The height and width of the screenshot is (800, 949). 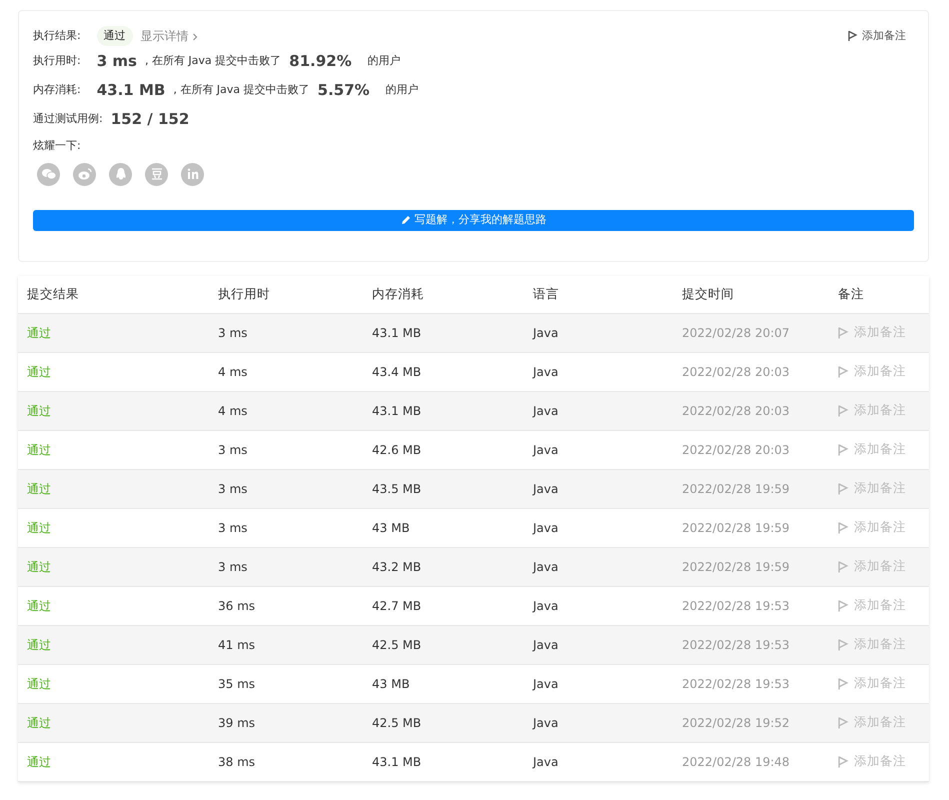 I want to click on tests-label: 通过测试用例:, so click(x=68, y=119).